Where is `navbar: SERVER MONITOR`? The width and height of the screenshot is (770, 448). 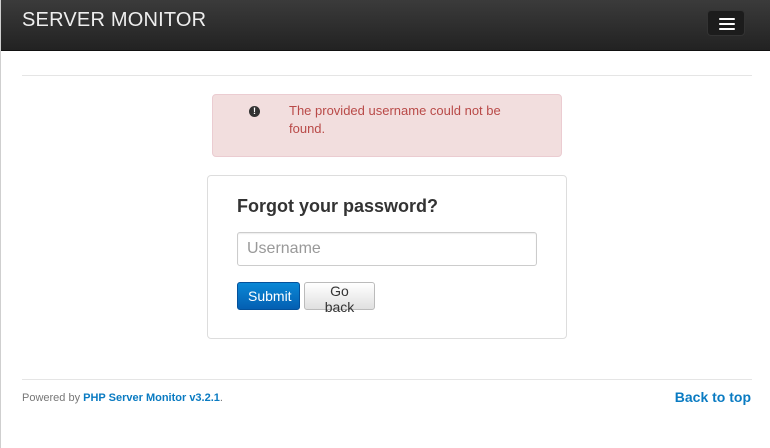
navbar: SERVER MONITOR is located at coordinates (385, 25).